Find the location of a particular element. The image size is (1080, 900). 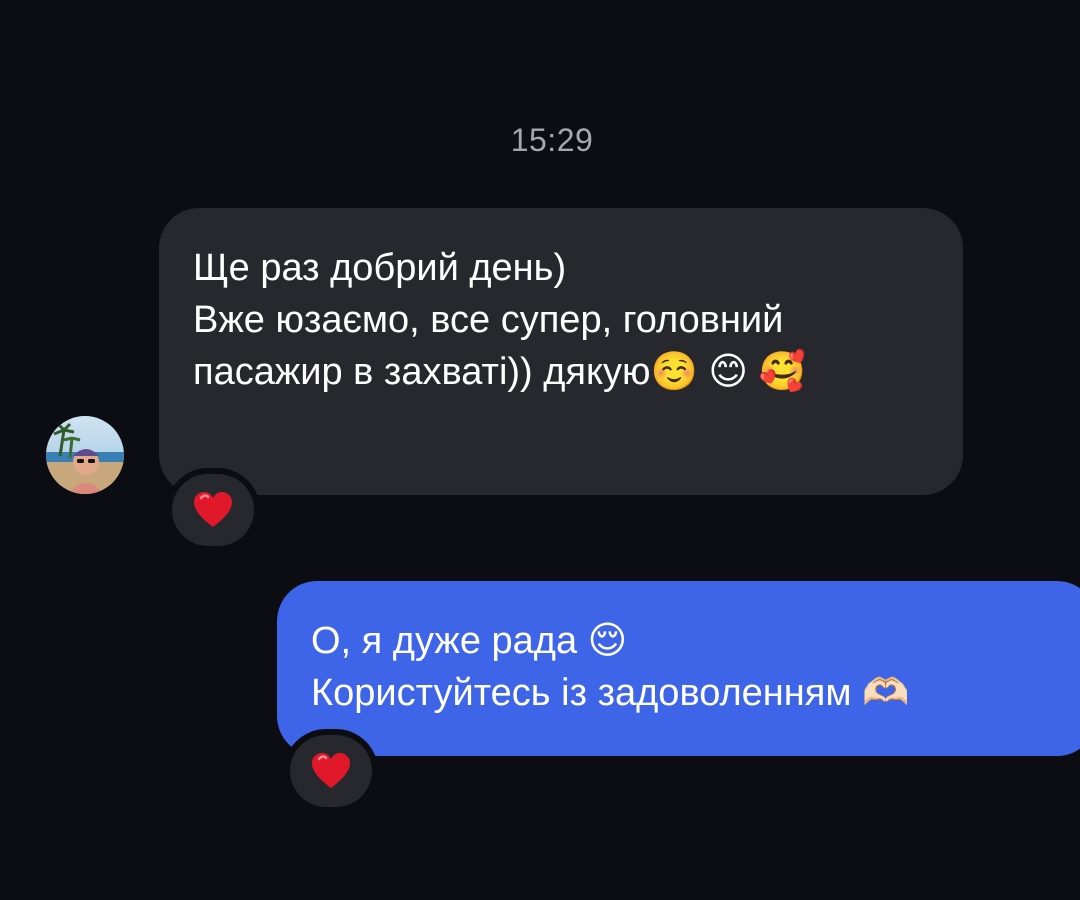

avatar is located at coordinates (85, 455).